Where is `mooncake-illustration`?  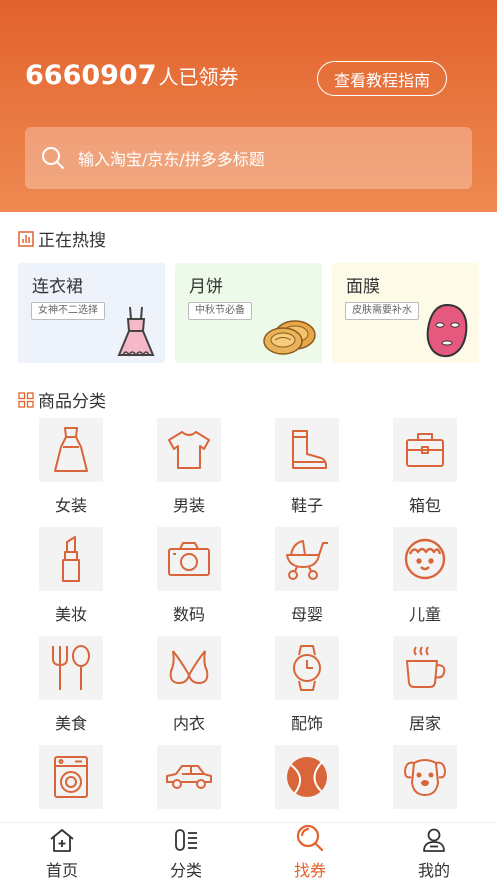 mooncake-illustration is located at coordinates (289, 337).